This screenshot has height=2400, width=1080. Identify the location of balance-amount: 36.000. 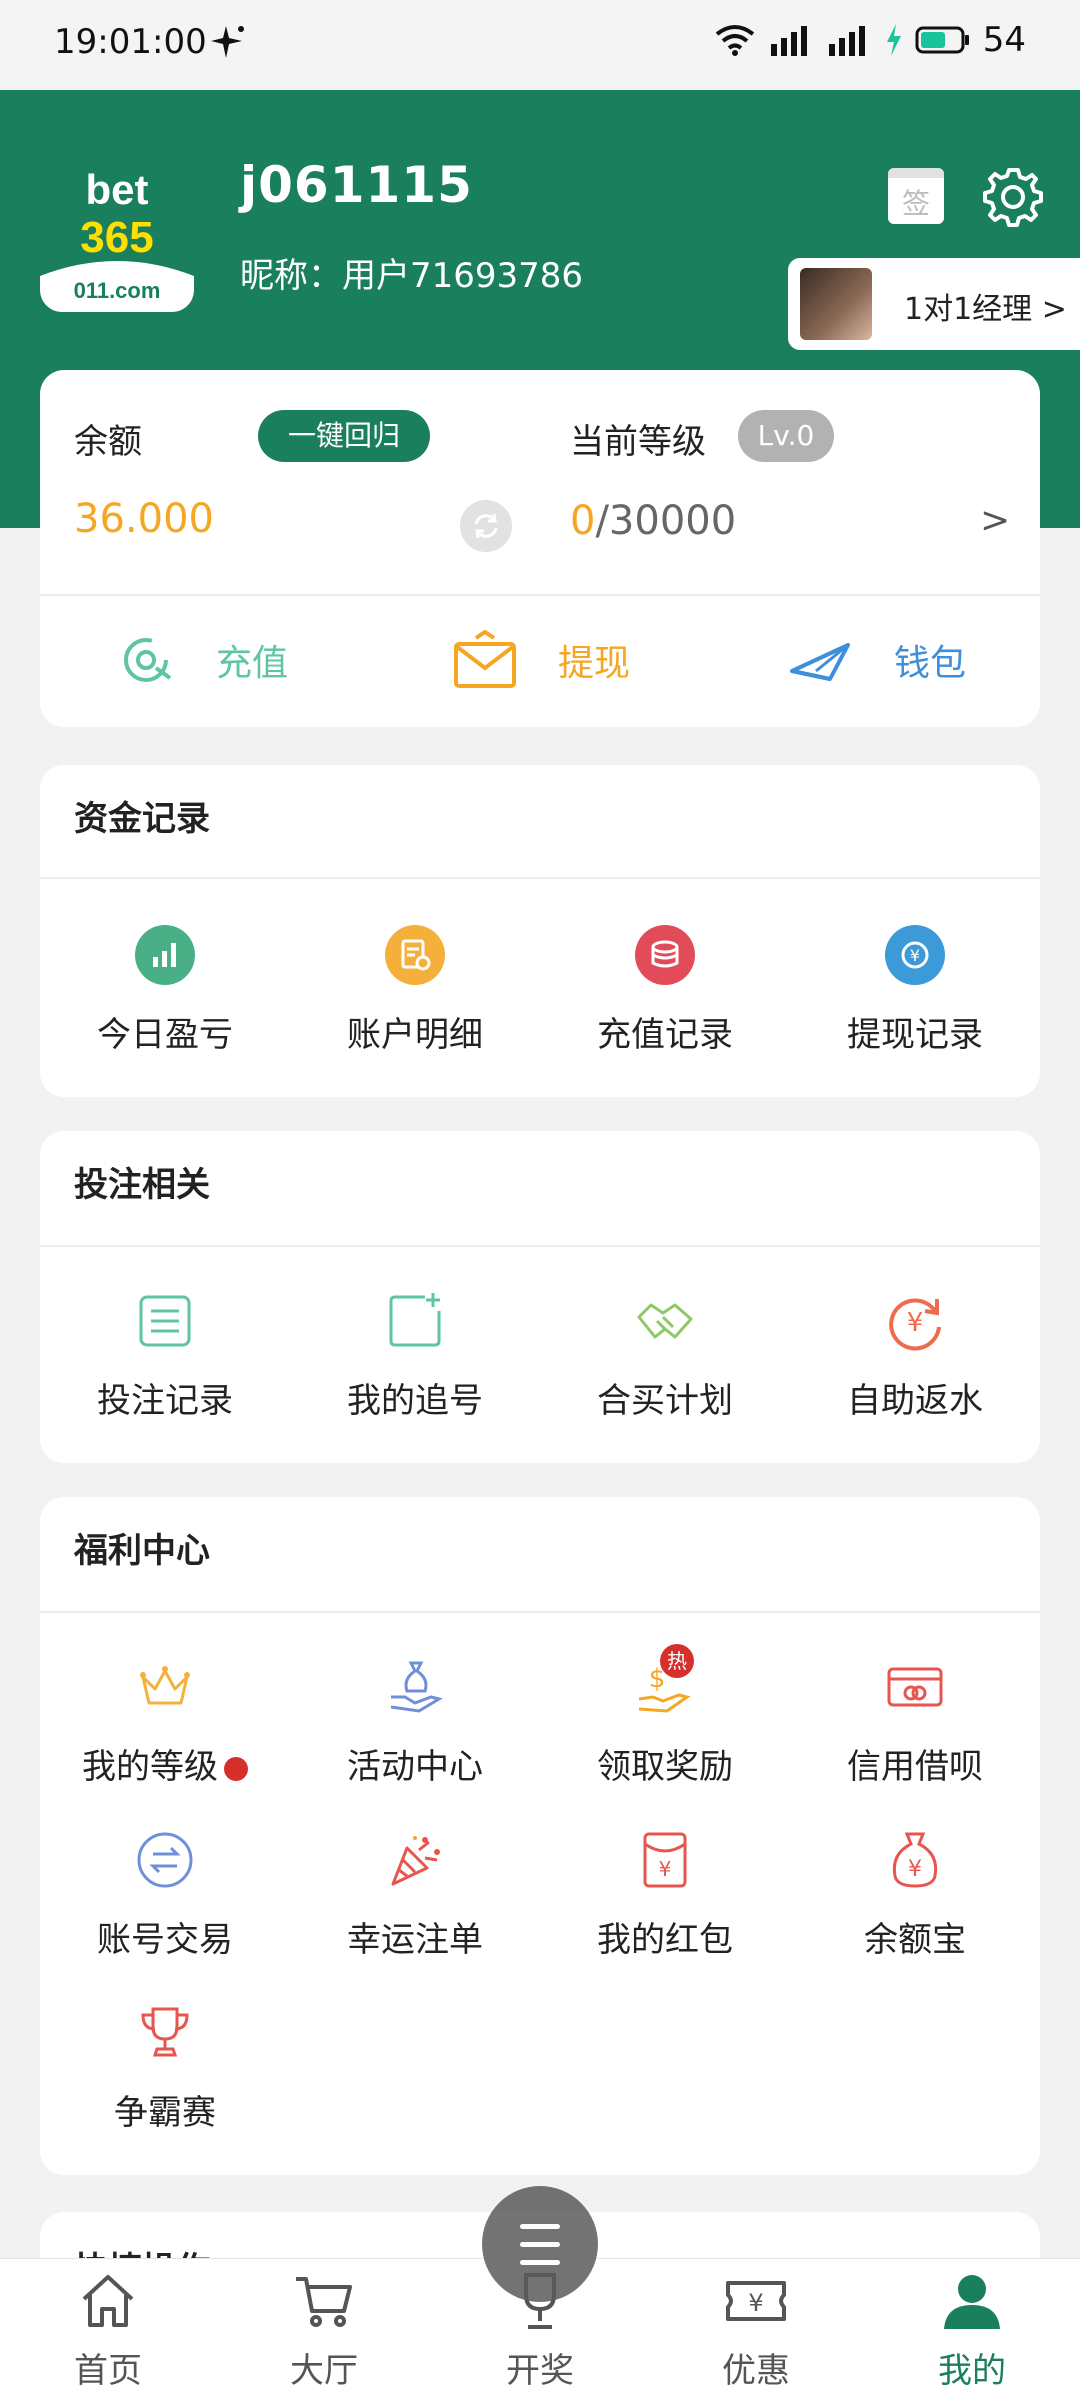
(144, 519).